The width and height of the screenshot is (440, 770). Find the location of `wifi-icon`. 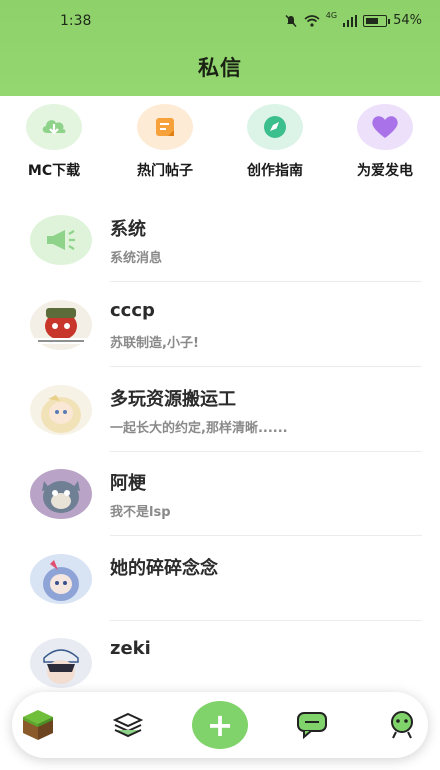

wifi-icon is located at coordinates (312, 20).